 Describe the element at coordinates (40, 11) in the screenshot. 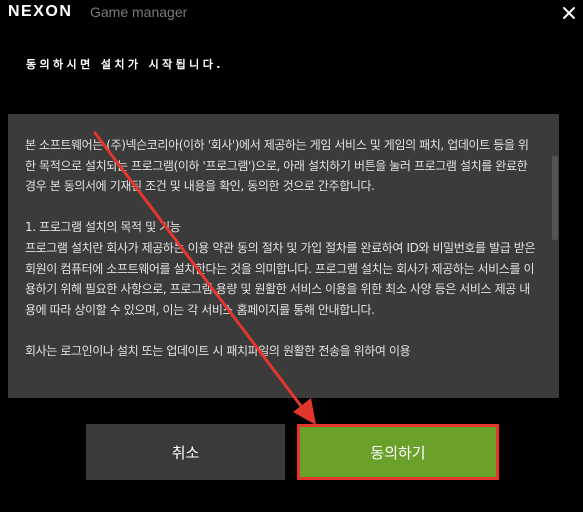

I see `nexon-logo: NEXON` at that location.